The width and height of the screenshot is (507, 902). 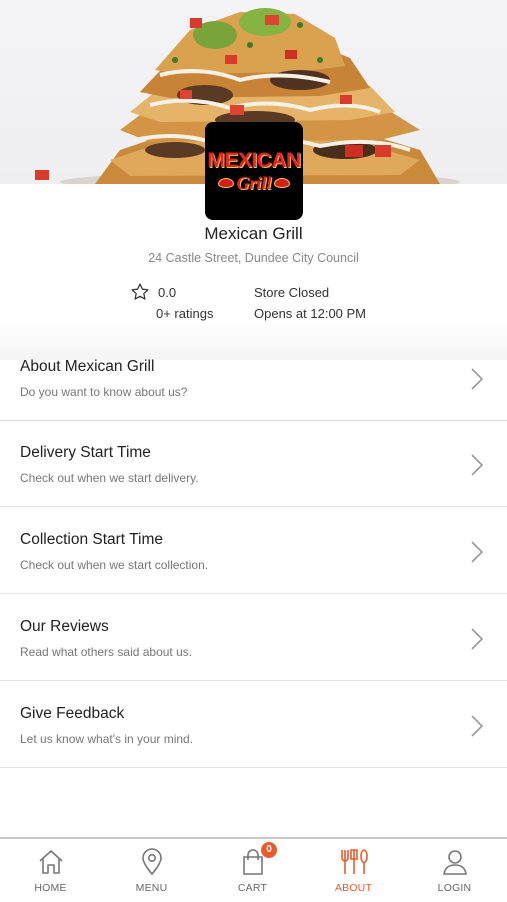 I want to click on nav-menu: MENU, so click(x=151, y=870).